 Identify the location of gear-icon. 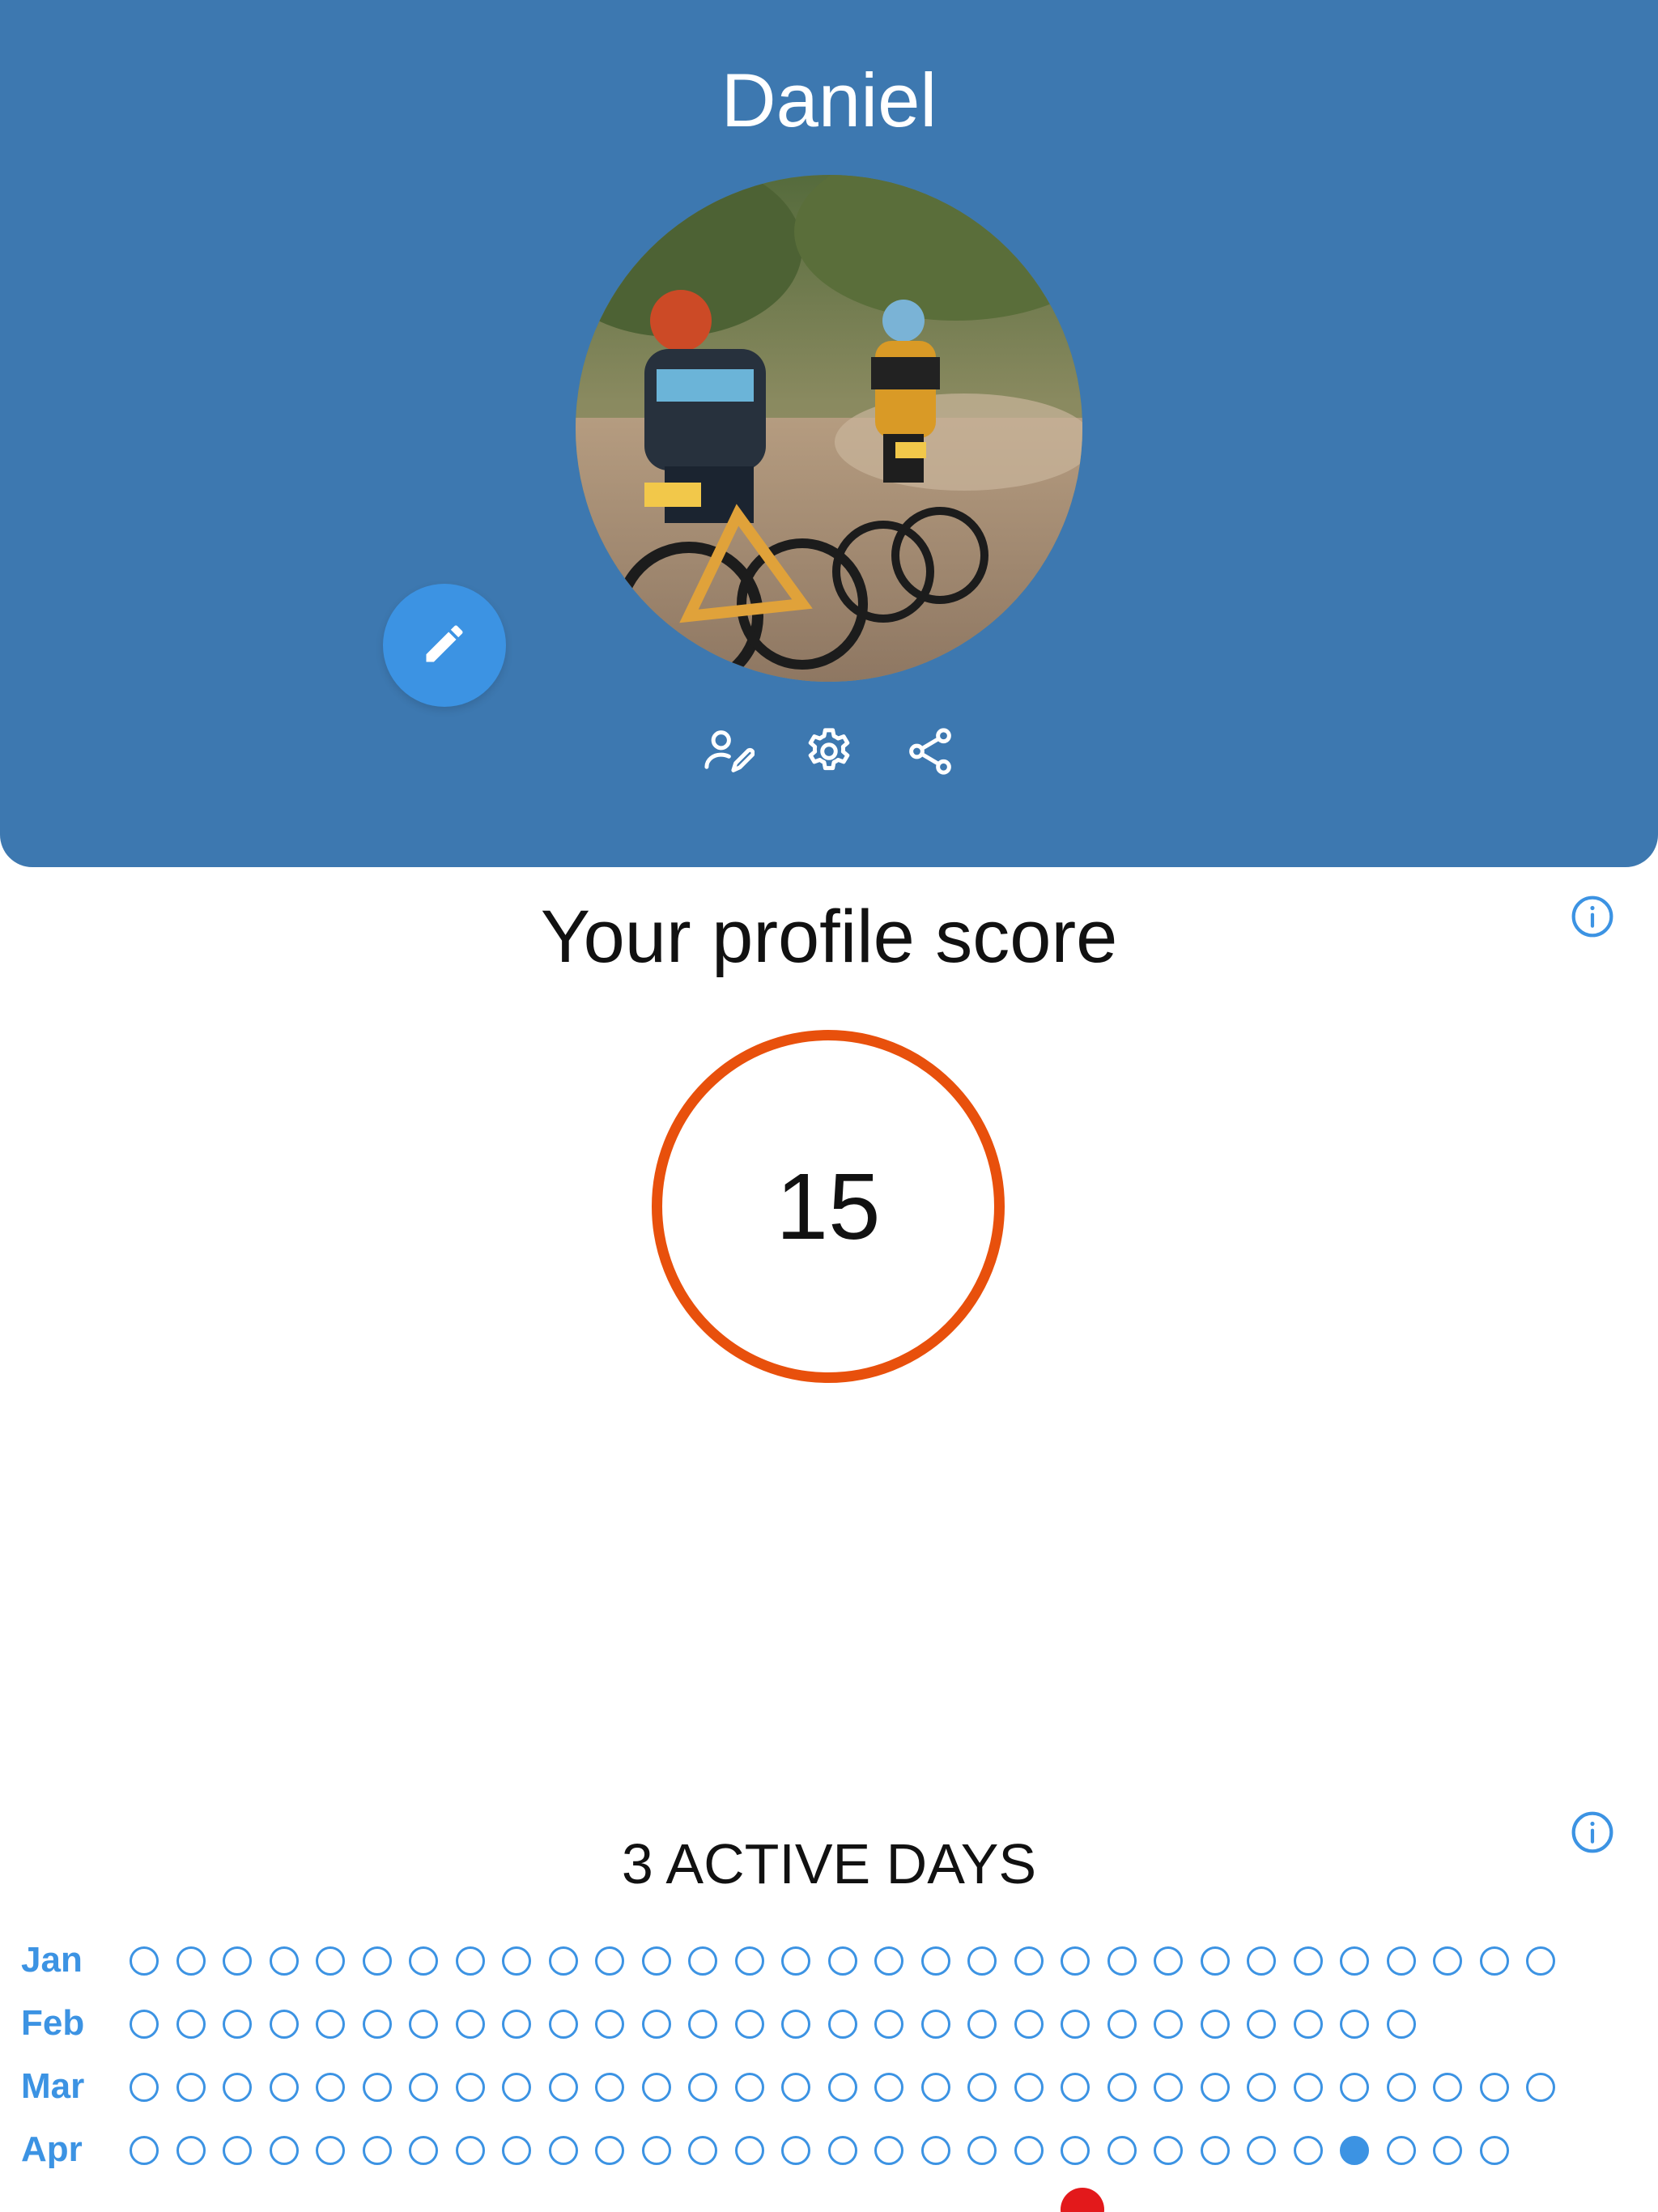
(829, 752).